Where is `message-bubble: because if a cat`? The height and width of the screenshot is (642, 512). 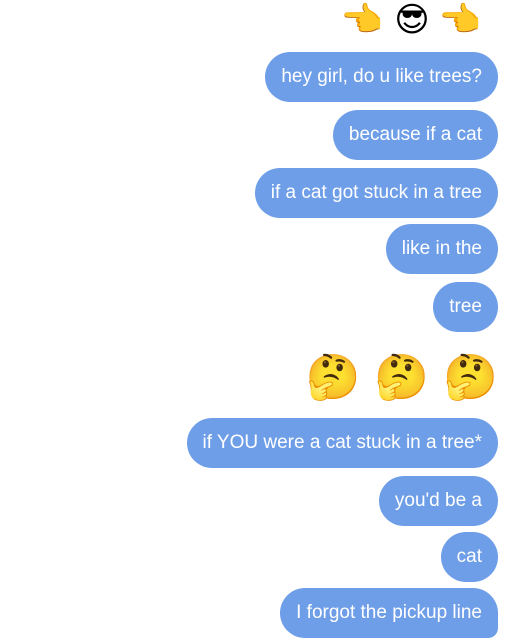 message-bubble: because if a cat is located at coordinates (415, 135).